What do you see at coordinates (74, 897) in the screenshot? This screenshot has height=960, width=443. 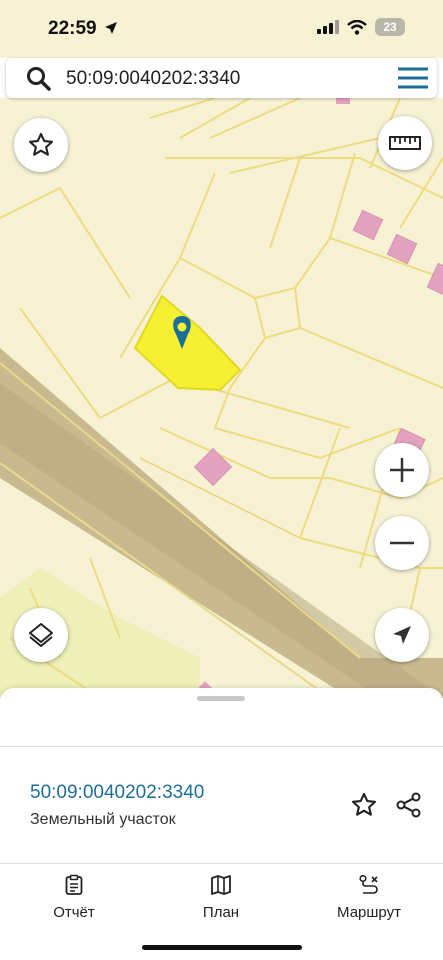 I see `nav-report: Отчёт` at bounding box center [74, 897].